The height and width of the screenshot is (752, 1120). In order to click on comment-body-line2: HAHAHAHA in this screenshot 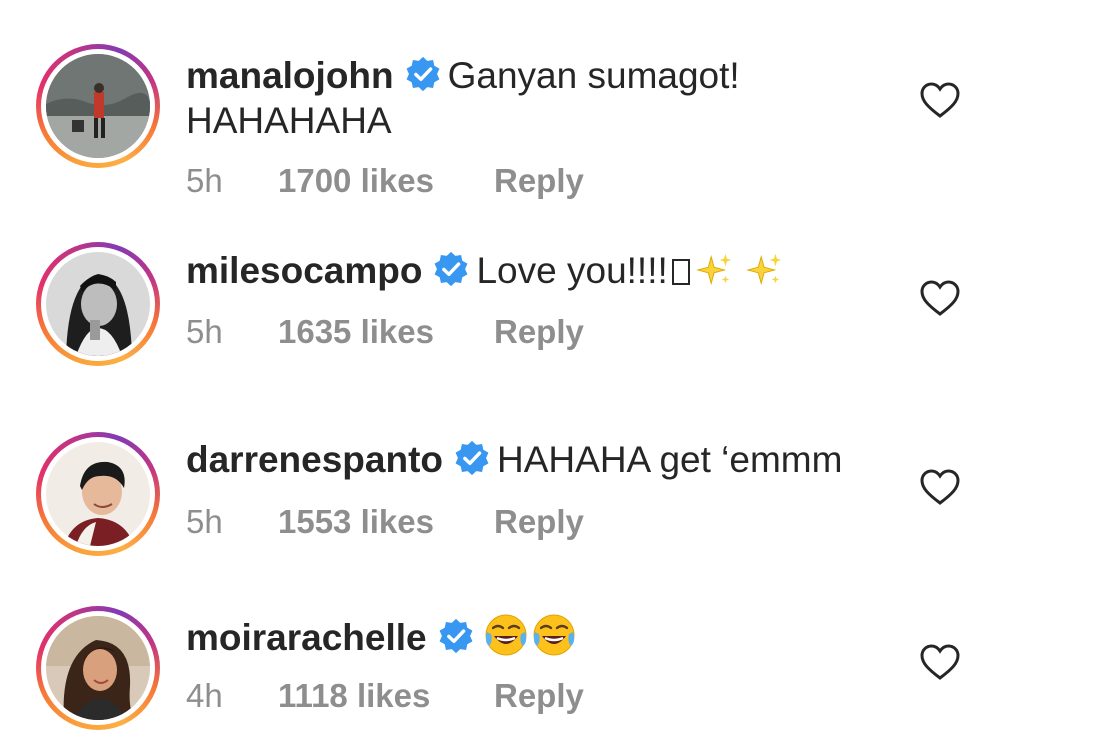, I will do `click(289, 120)`.